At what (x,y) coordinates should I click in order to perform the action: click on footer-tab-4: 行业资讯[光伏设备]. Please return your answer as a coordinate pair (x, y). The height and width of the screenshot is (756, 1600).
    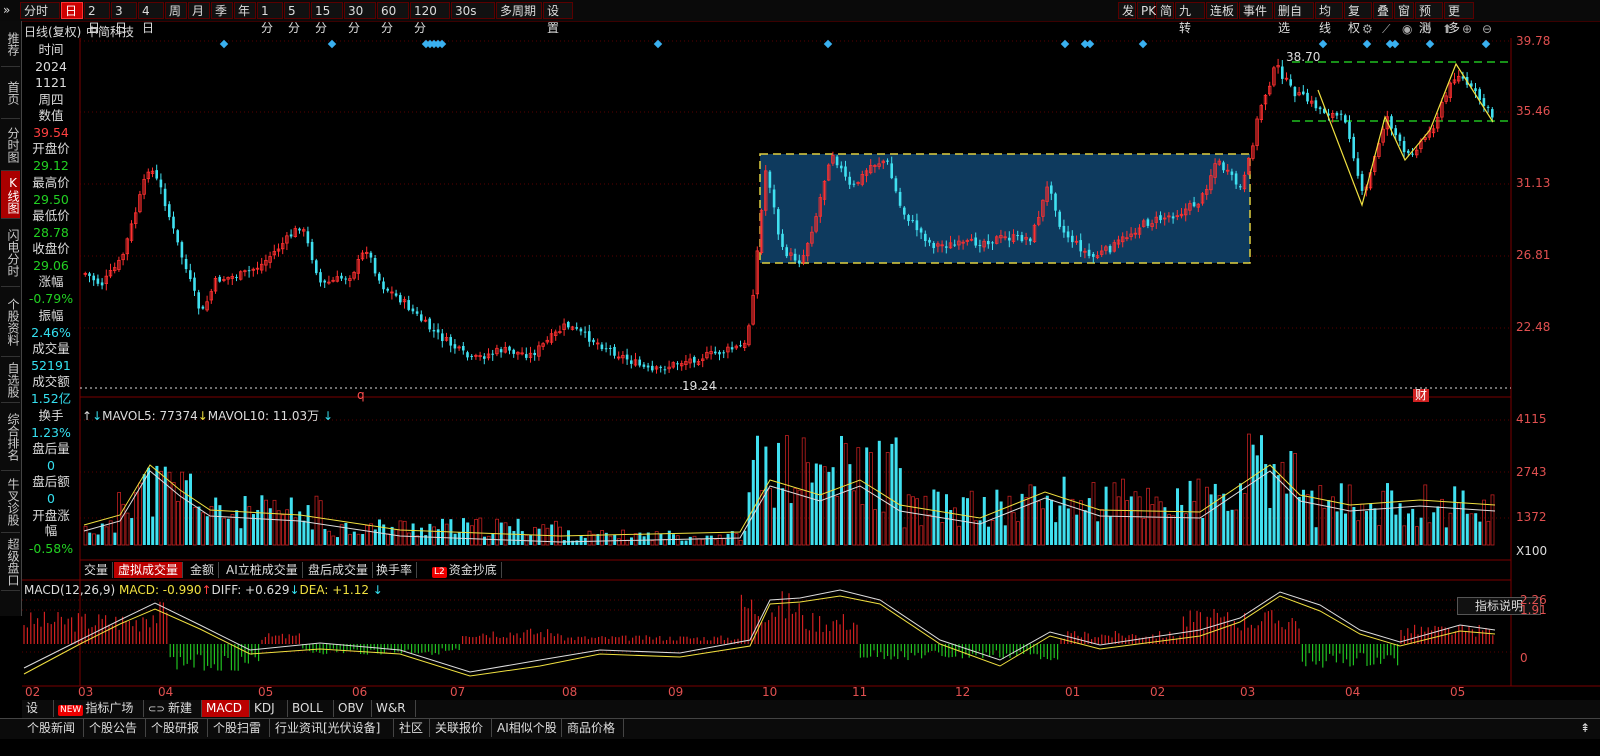
    Looking at the image, I should click on (332, 728).